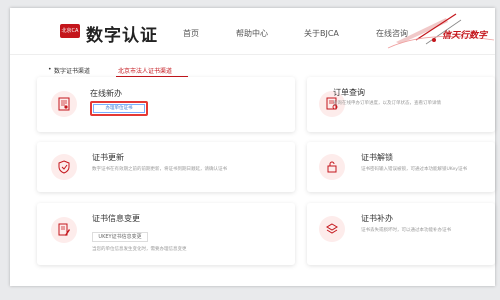 This screenshot has height=300, width=500. Describe the element at coordinates (64, 230) in the screenshot. I see `edit-document-icon` at that location.